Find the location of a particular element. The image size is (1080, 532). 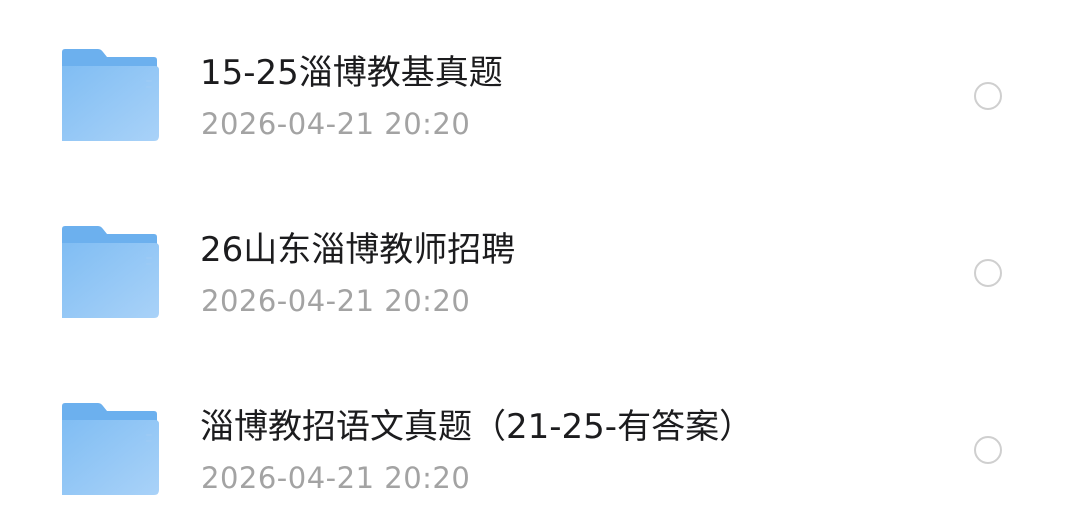

file-name: 淄博教招语文真题（21-25-有答案） is located at coordinates (477, 427).